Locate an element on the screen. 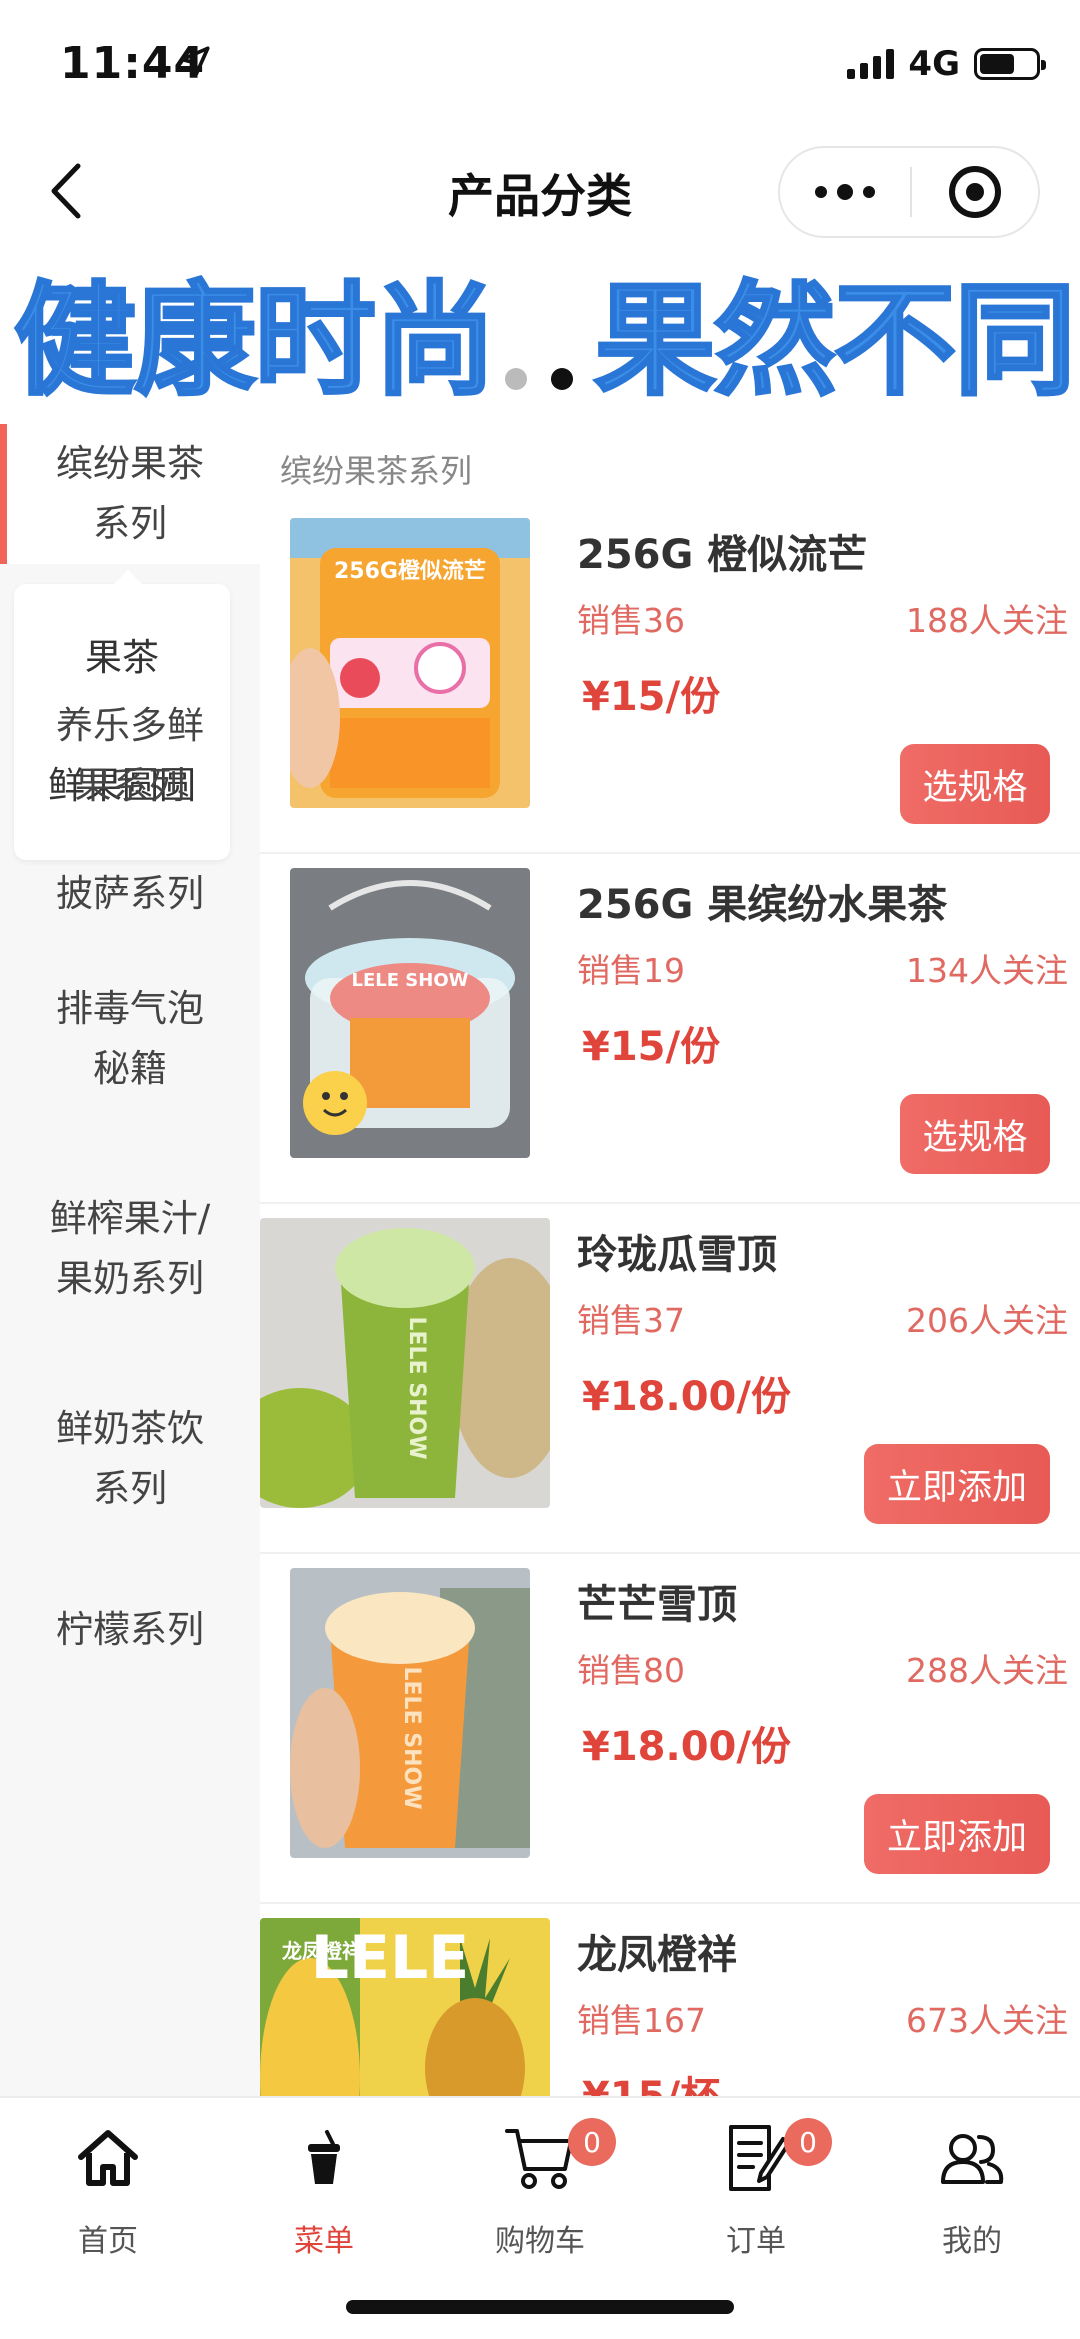  product-followers: 188人关注 is located at coordinates (987, 620).